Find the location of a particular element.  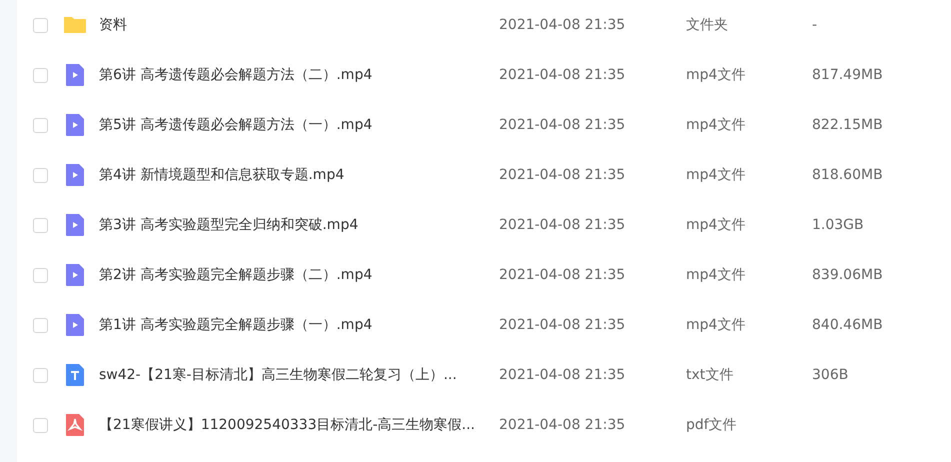

file-name: 第5讲 高考遗传题必会解题方法（一）.mp4 is located at coordinates (299, 125).